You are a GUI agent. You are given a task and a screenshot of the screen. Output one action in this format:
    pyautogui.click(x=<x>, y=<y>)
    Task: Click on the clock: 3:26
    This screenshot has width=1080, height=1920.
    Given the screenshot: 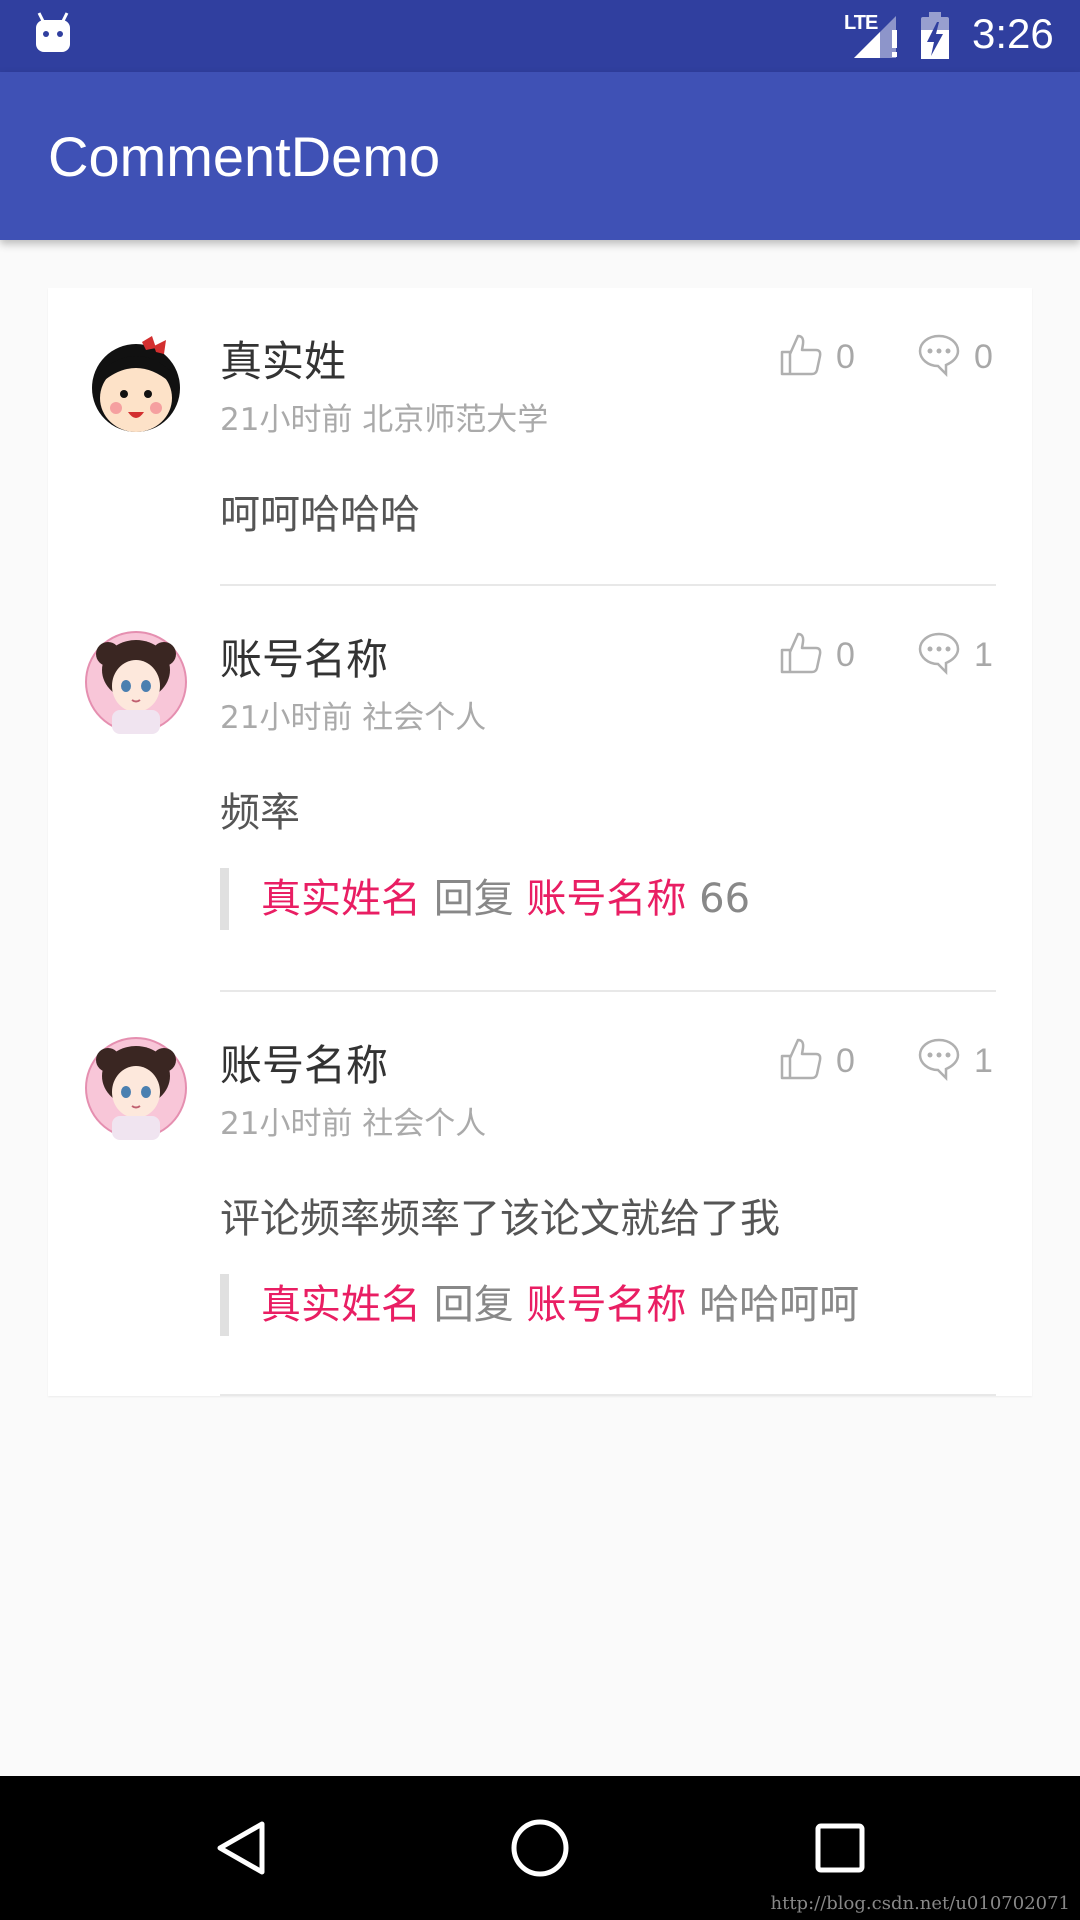 What is the action you would take?
    pyautogui.click(x=1013, y=33)
    